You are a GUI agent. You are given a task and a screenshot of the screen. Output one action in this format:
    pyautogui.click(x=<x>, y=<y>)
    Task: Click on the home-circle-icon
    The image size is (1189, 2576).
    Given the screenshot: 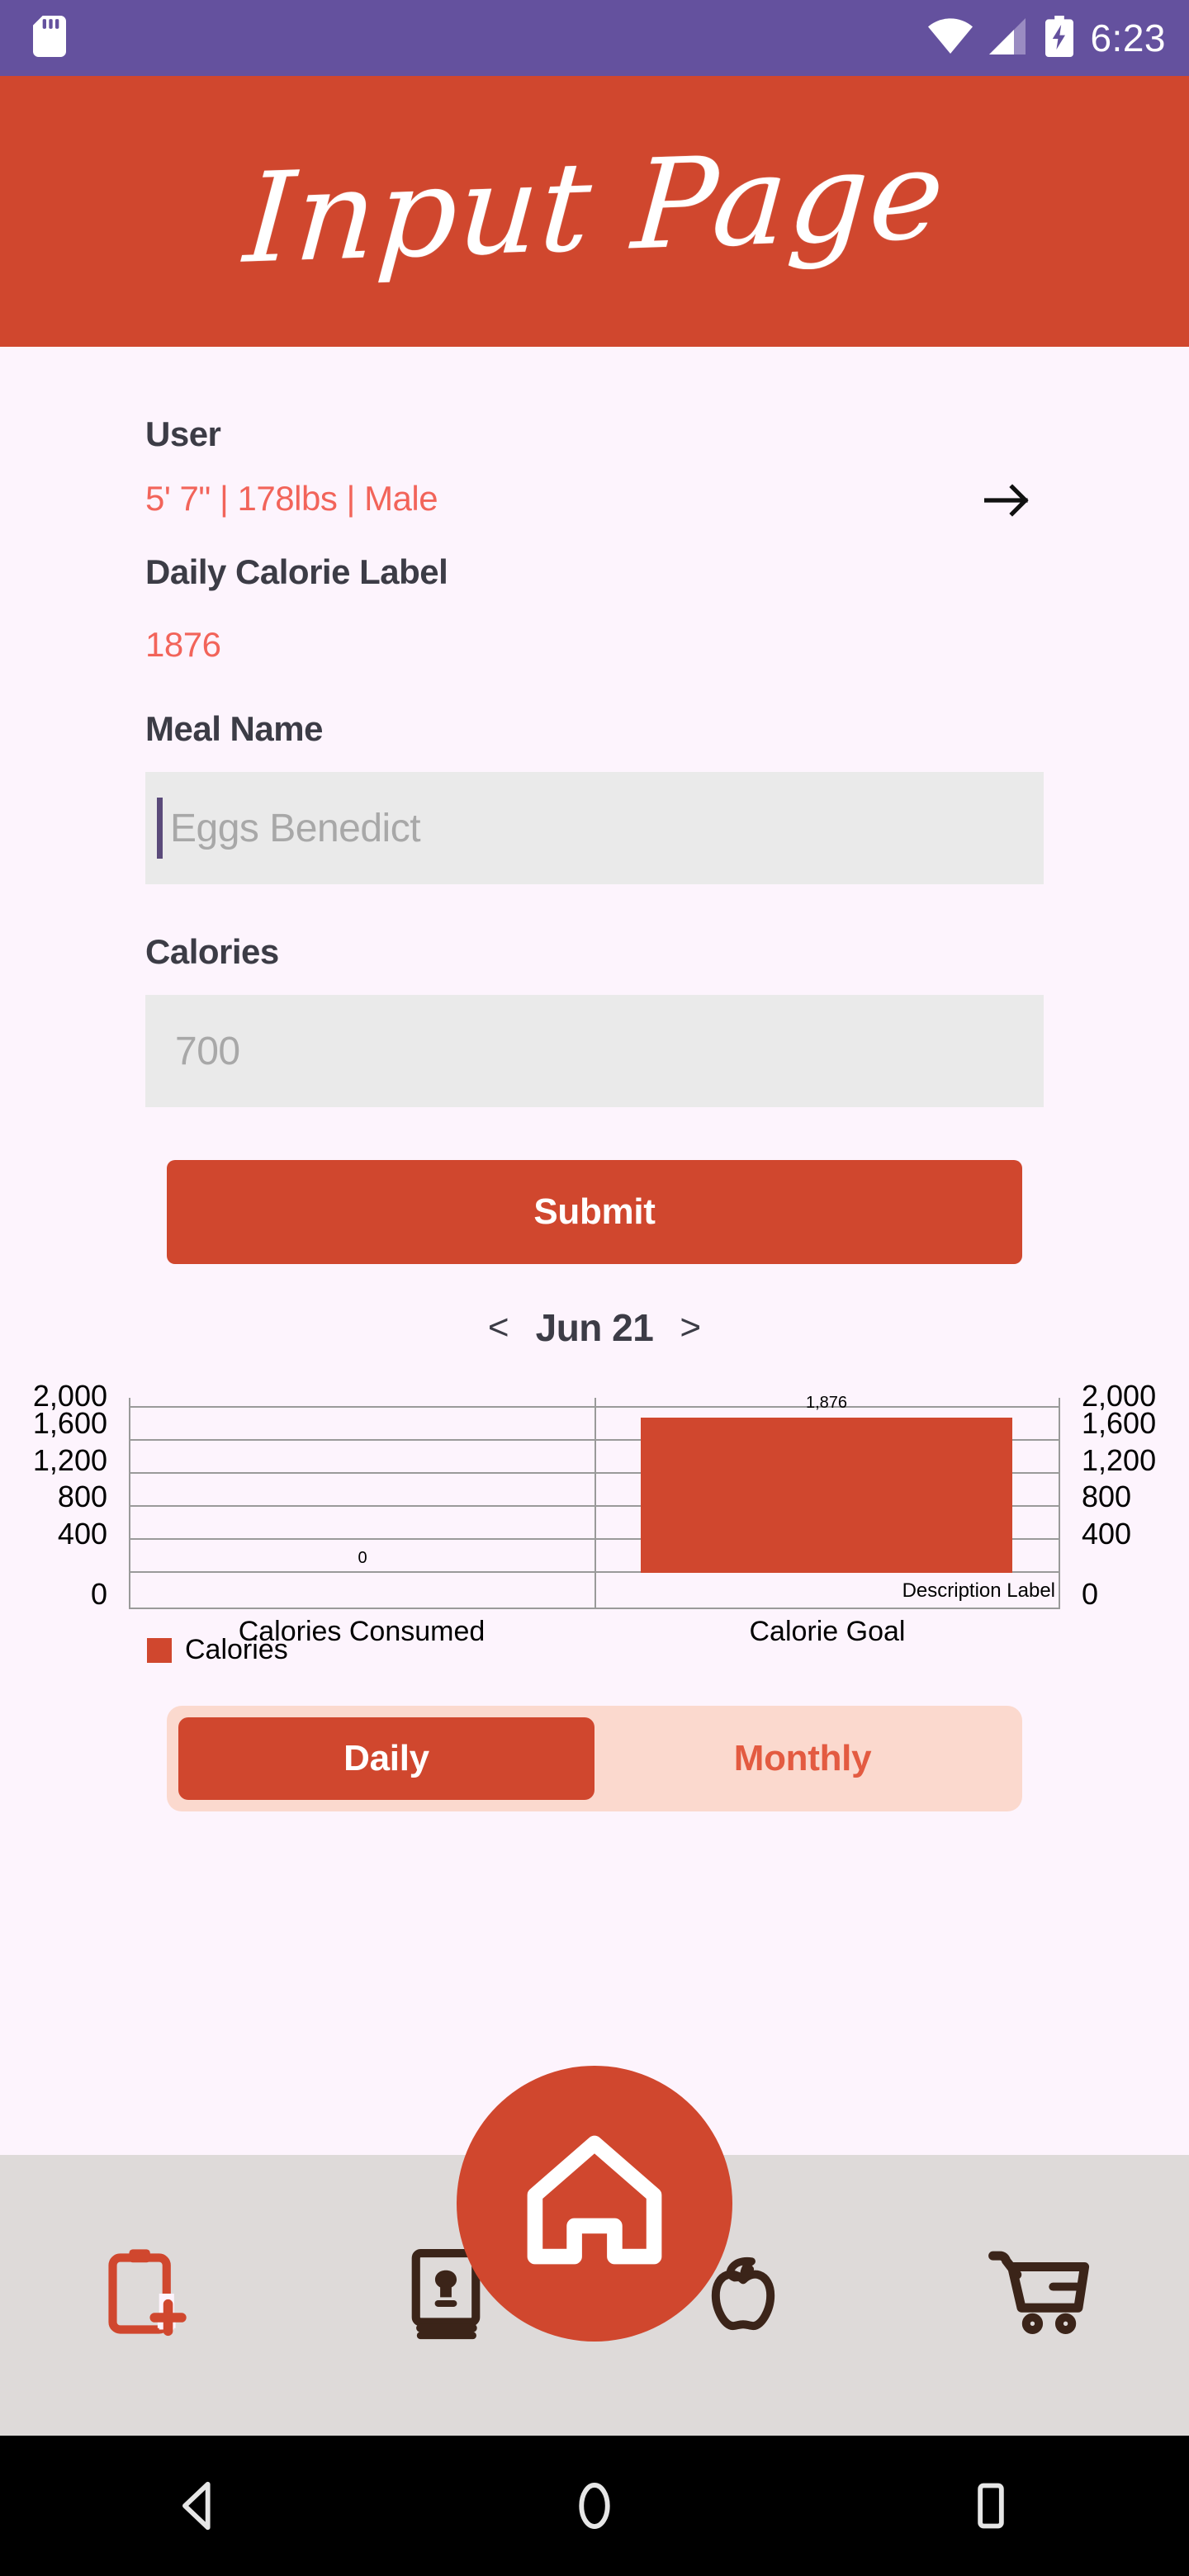 What is the action you would take?
    pyautogui.click(x=594, y=2505)
    